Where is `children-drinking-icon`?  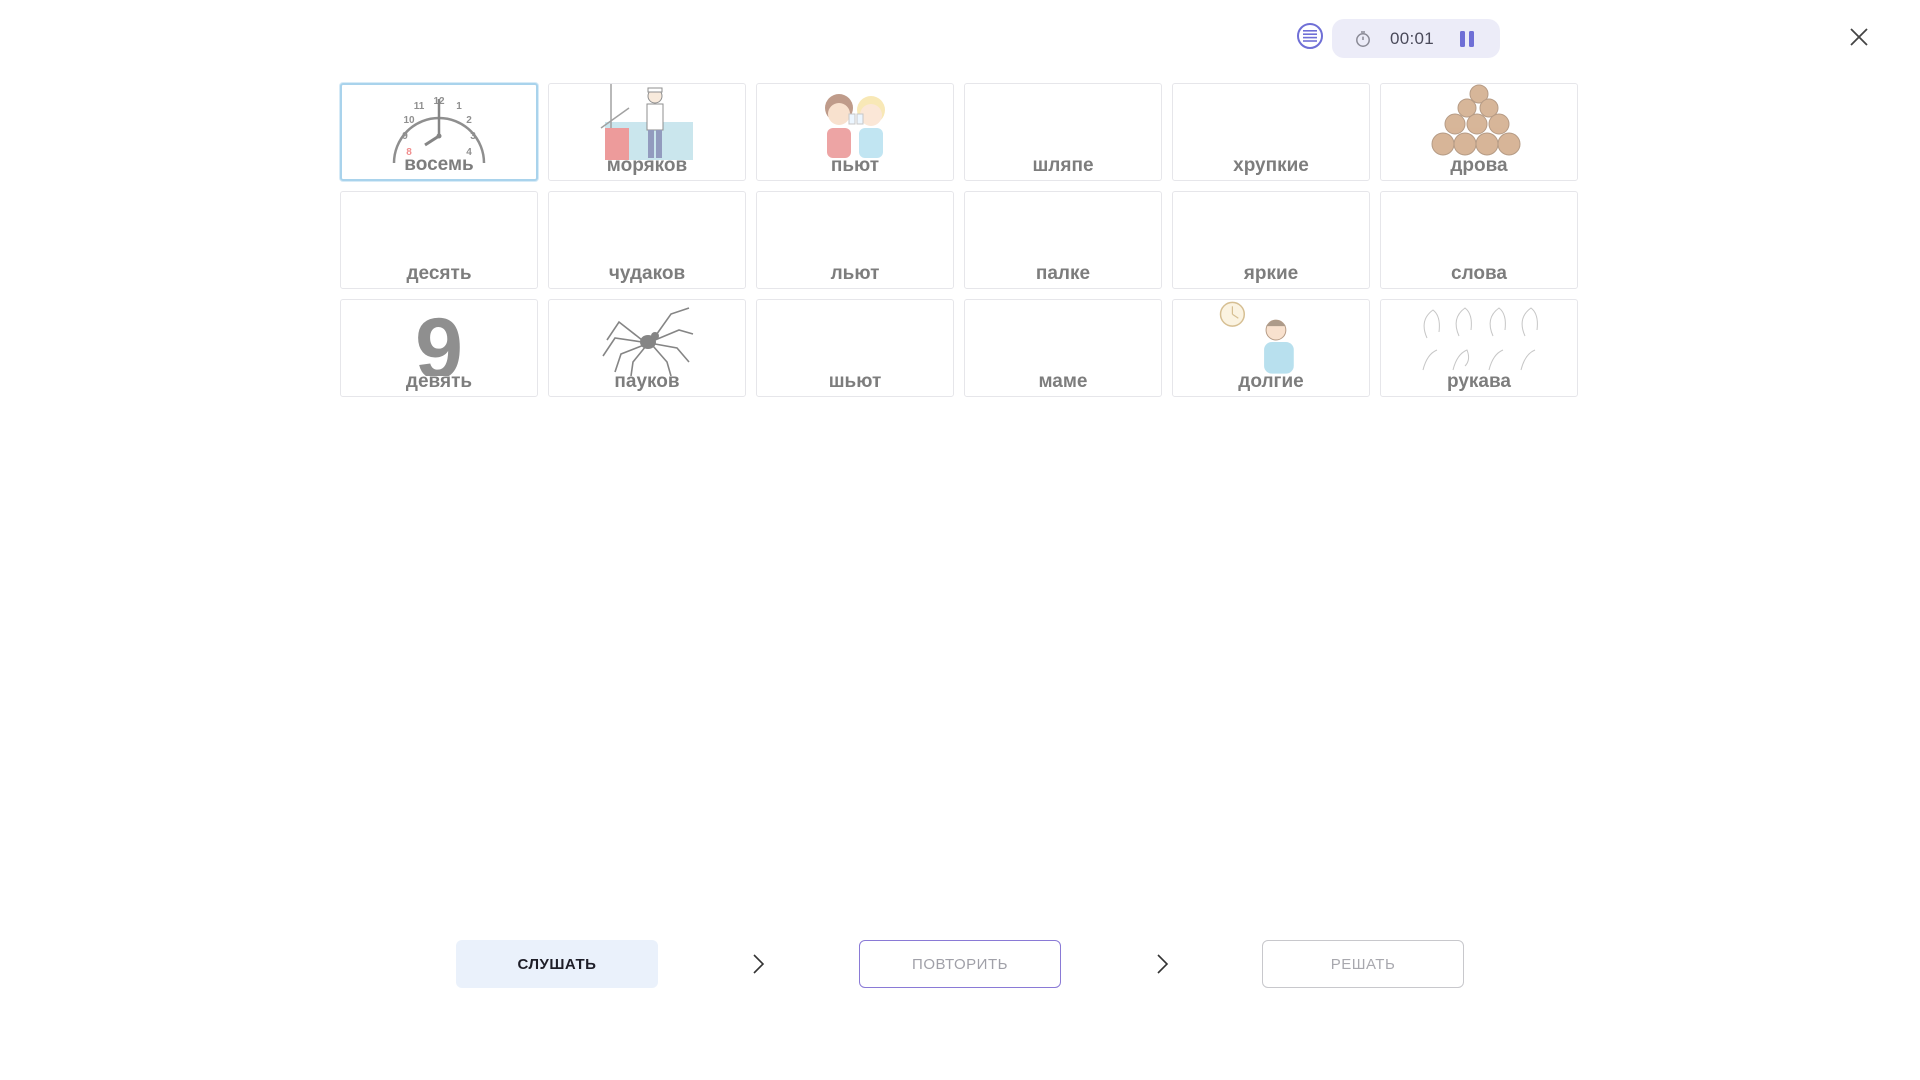 children-drinking-icon is located at coordinates (855, 122).